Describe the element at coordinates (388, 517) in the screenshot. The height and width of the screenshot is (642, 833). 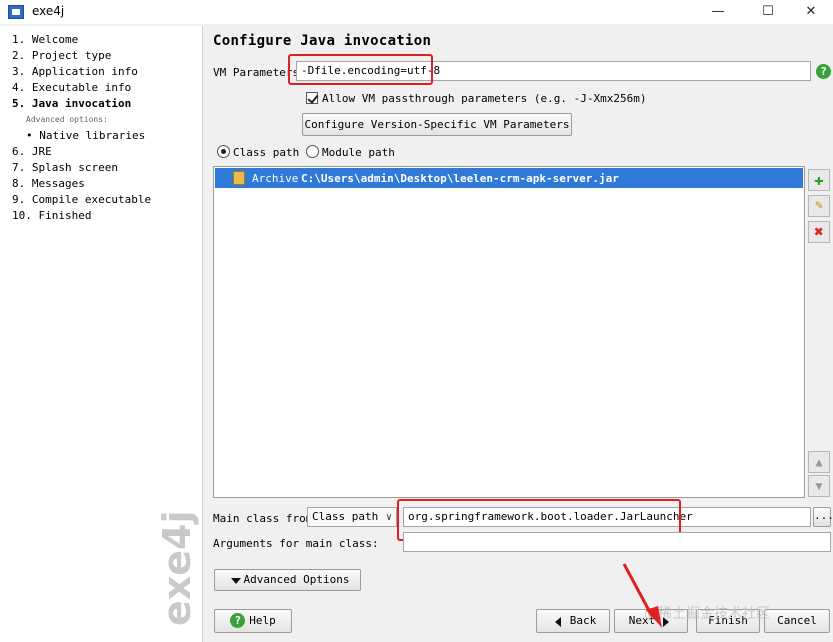
I see `chevron-down-icon: ∨` at that location.